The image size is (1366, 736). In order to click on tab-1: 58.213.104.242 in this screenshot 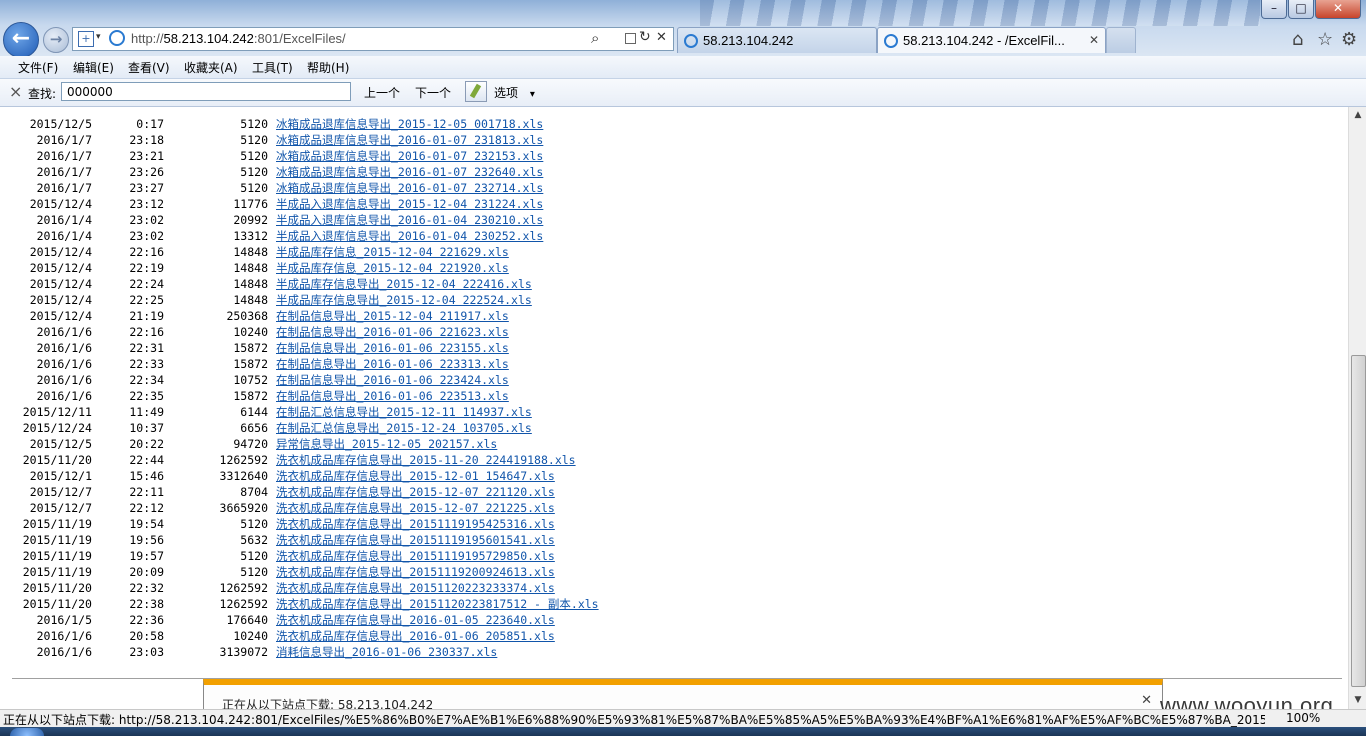, I will do `click(777, 40)`.